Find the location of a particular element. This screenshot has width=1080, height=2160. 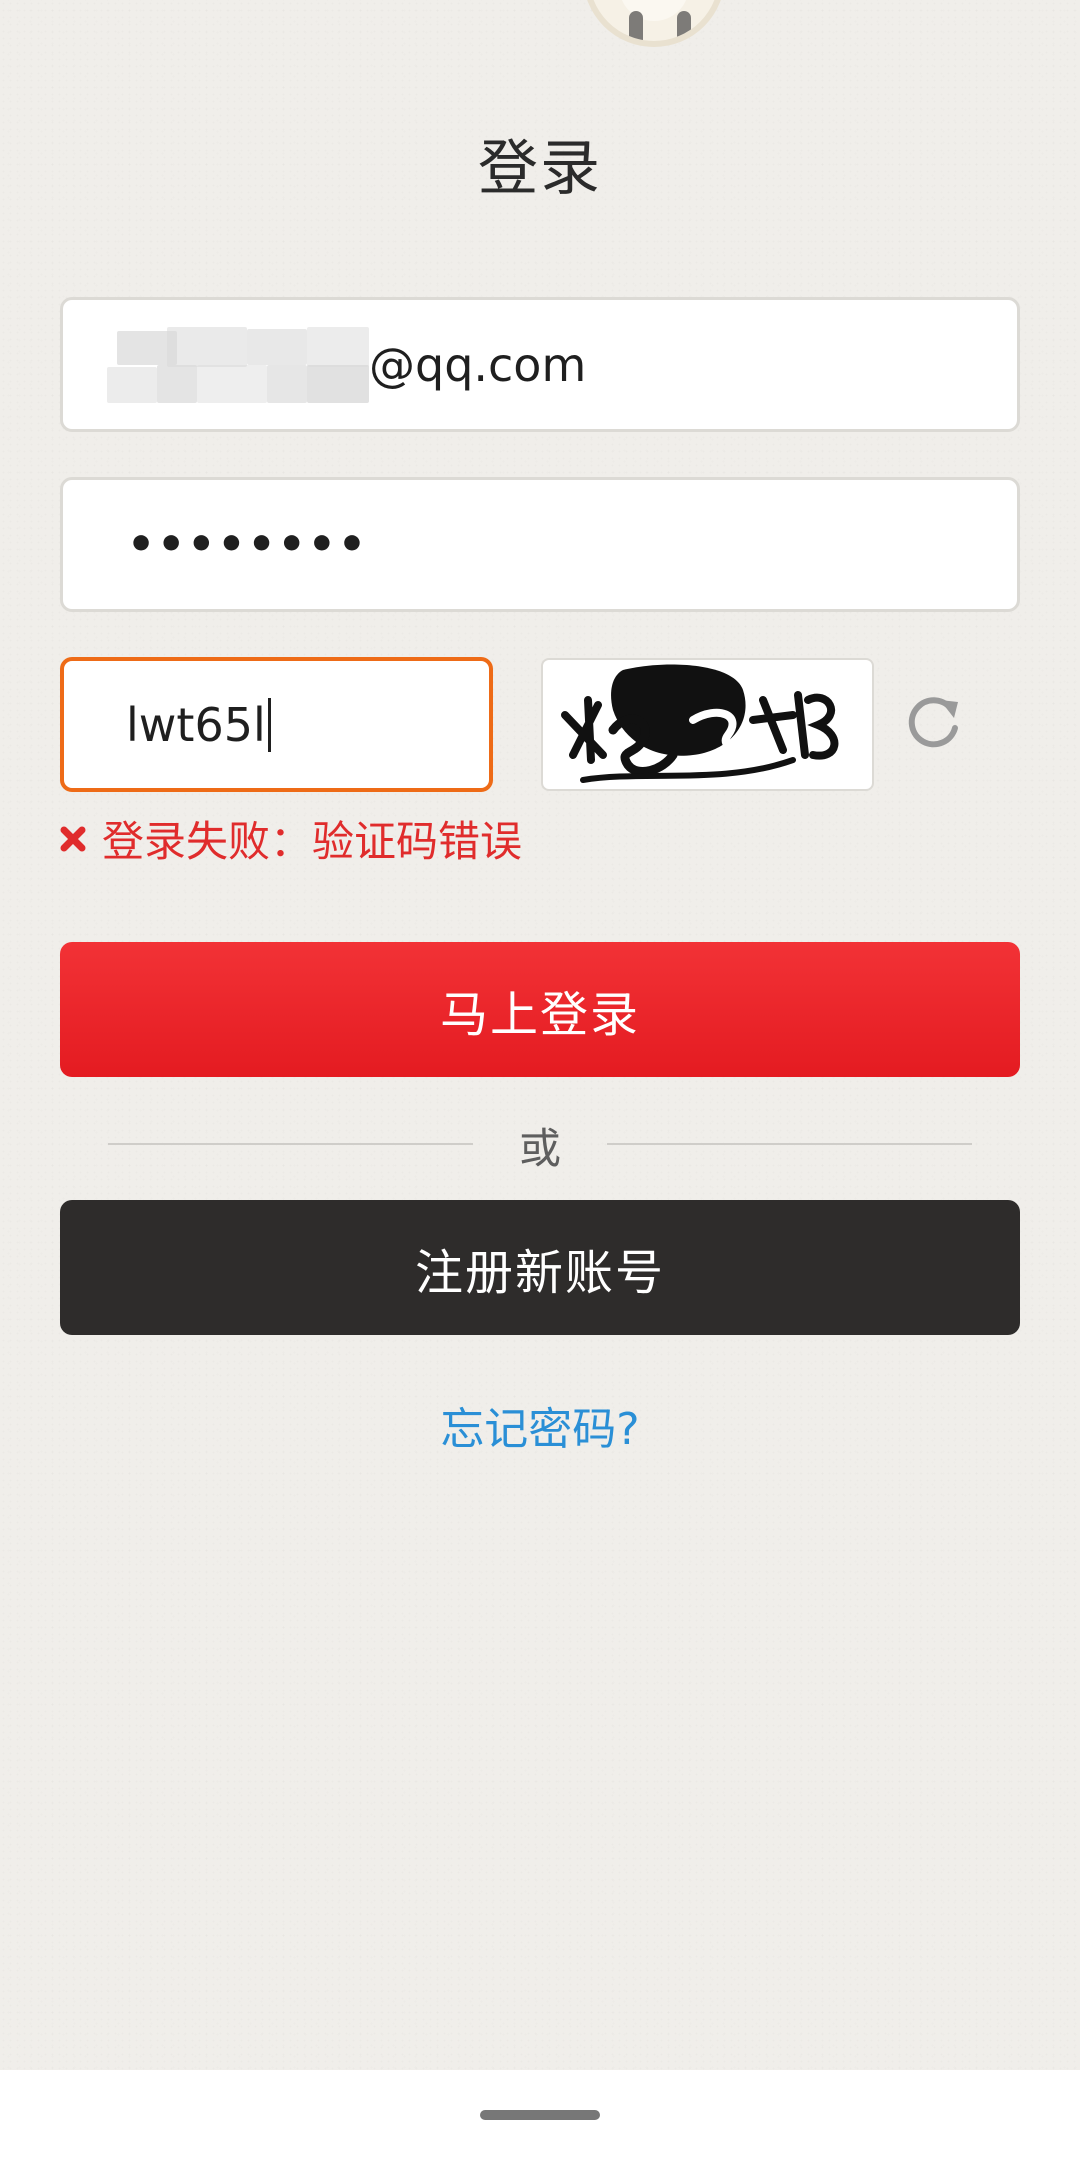

home-indicator is located at coordinates (540, 2115).